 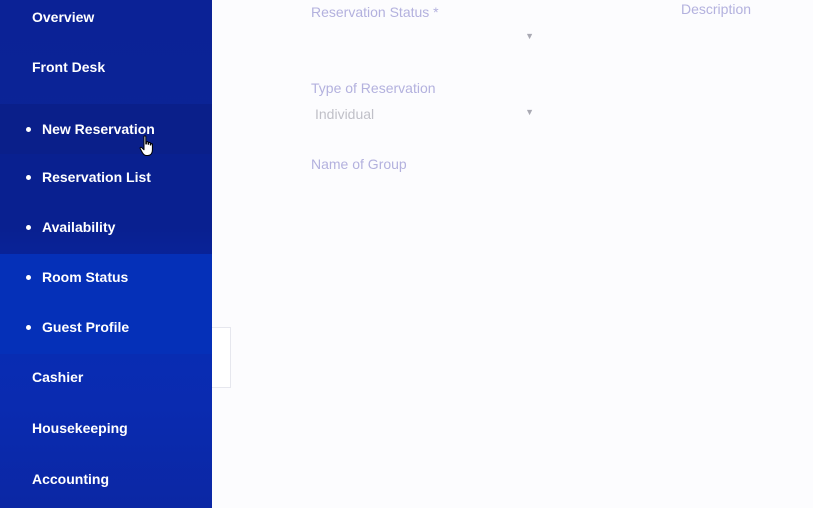 I want to click on sidebar-subitem-availability: Availability, so click(x=106, y=227).